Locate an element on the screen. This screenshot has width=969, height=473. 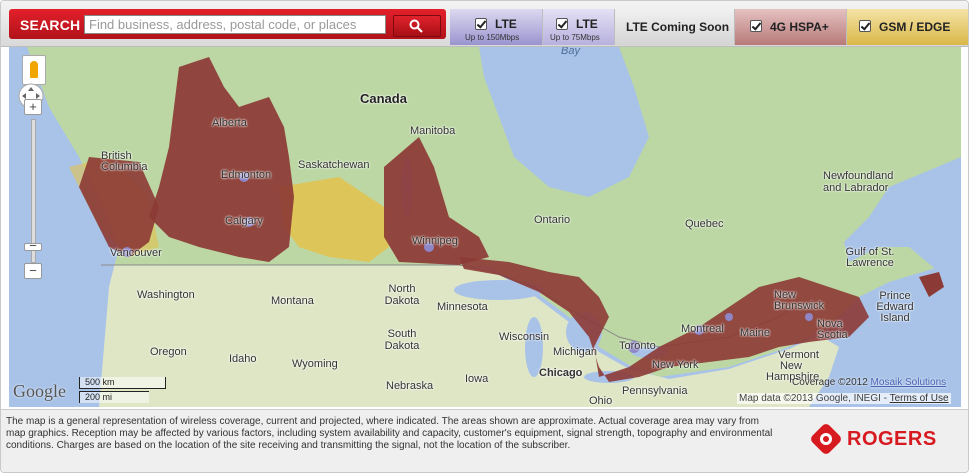
legend-label: LTE Coming Soon is located at coordinates (678, 27).